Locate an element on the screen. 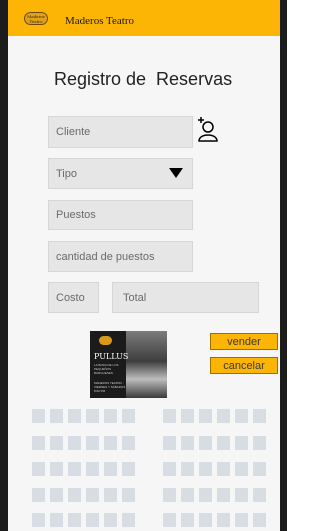 The width and height of the screenshot is (320, 531). tipo-placeholder: Tipo is located at coordinates (66, 173).